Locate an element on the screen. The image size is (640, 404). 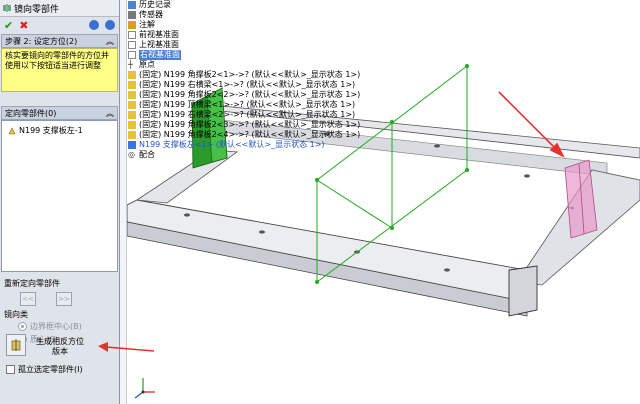
step-message: 核实要镜向的零部件的方位并使用以下按钮适当进行调整 is located at coordinates (59, 70).